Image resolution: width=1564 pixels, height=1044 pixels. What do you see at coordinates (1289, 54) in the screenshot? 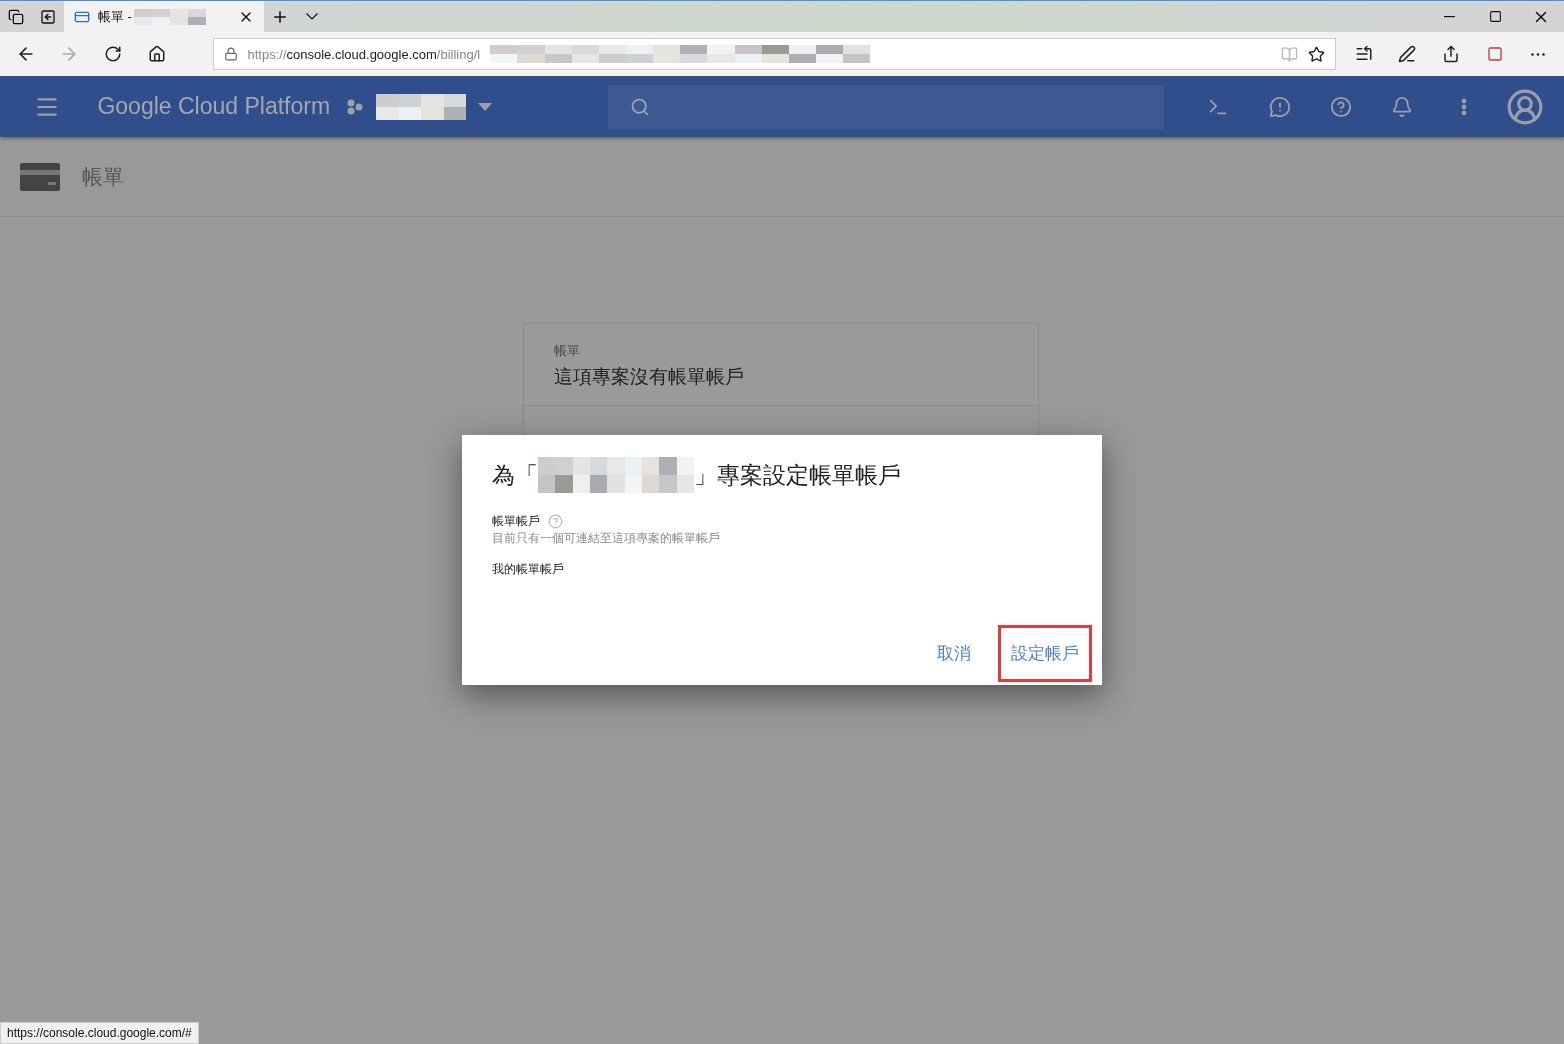
I see `book-icon` at bounding box center [1289, 54].